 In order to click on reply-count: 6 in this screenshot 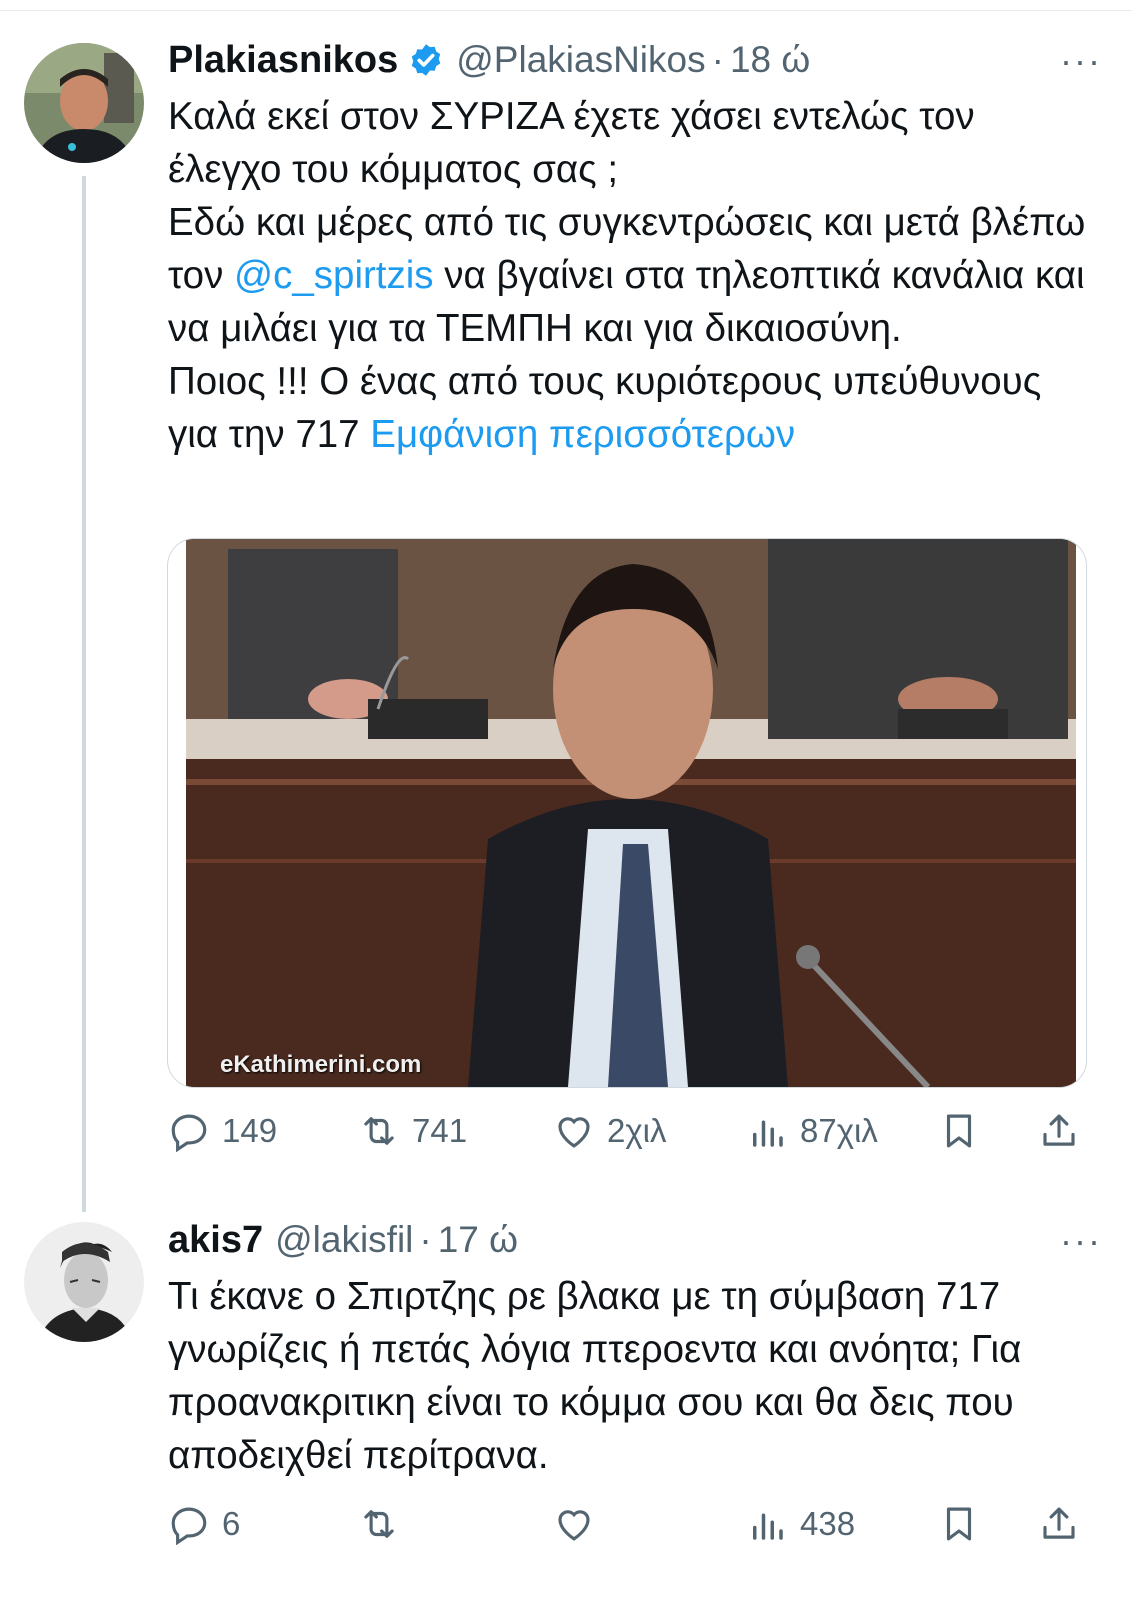, I will do `click(231, 1523)`.